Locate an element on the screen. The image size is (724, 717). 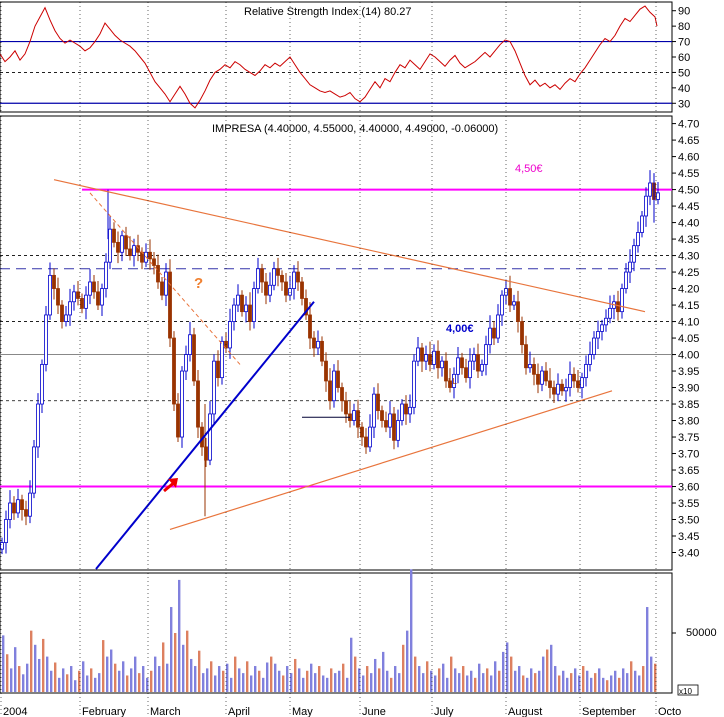
price-y-tick: 4.20 is located at coordinates (688, 290).